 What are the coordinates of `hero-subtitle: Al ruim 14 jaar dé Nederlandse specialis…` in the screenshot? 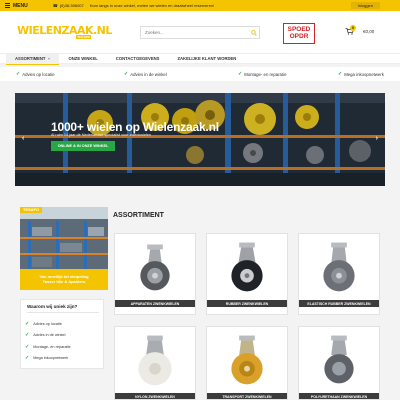 It's located at (101, 135).